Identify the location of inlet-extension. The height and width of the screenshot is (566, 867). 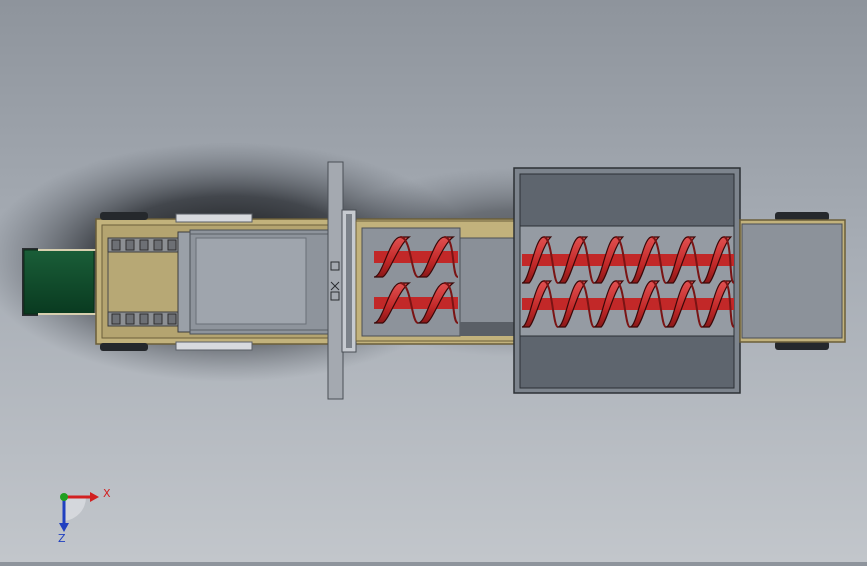
(792, 281).